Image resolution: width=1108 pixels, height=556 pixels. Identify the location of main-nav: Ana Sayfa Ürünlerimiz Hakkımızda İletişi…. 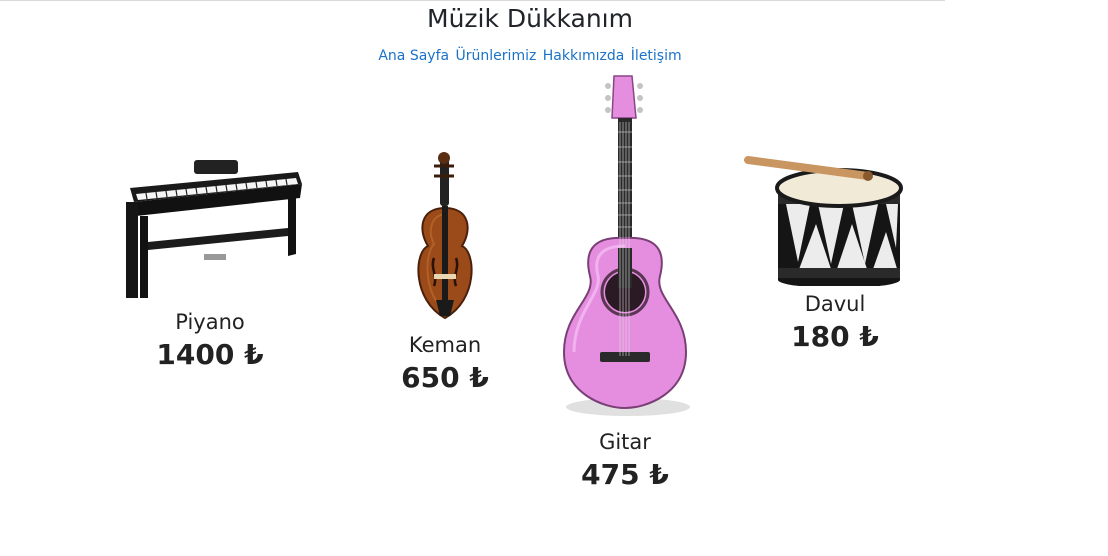
(530, 56).